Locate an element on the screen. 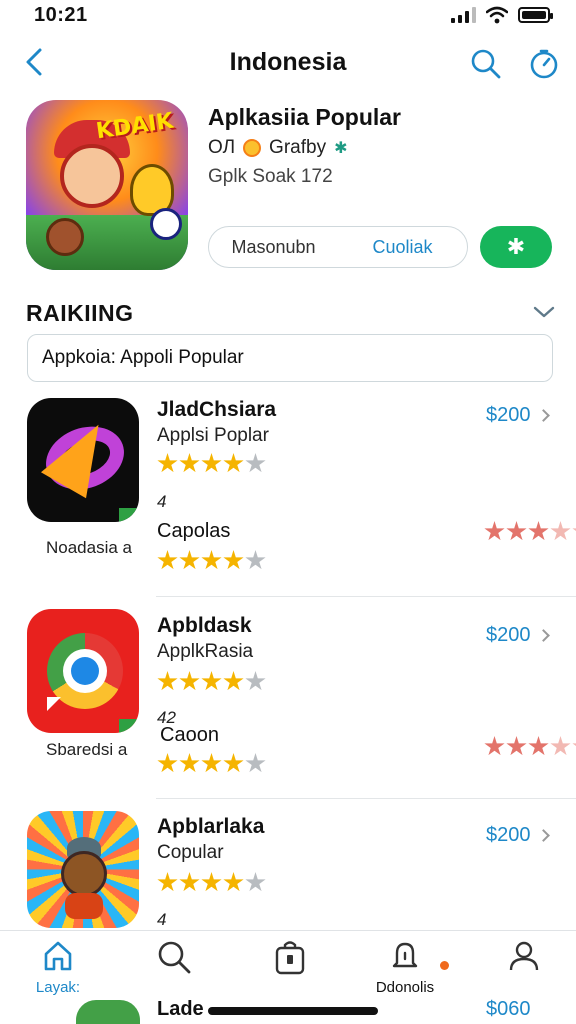 This screenshot has width=576, height=1024. home-indicator is located at coordinates (293, 1011).